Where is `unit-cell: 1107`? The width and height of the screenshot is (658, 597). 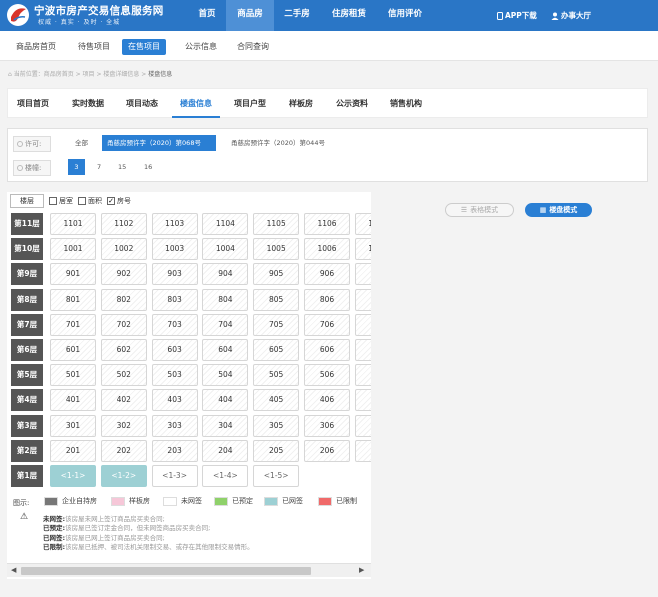 unit-cell: 1107 is located at coordinates (362, 224).